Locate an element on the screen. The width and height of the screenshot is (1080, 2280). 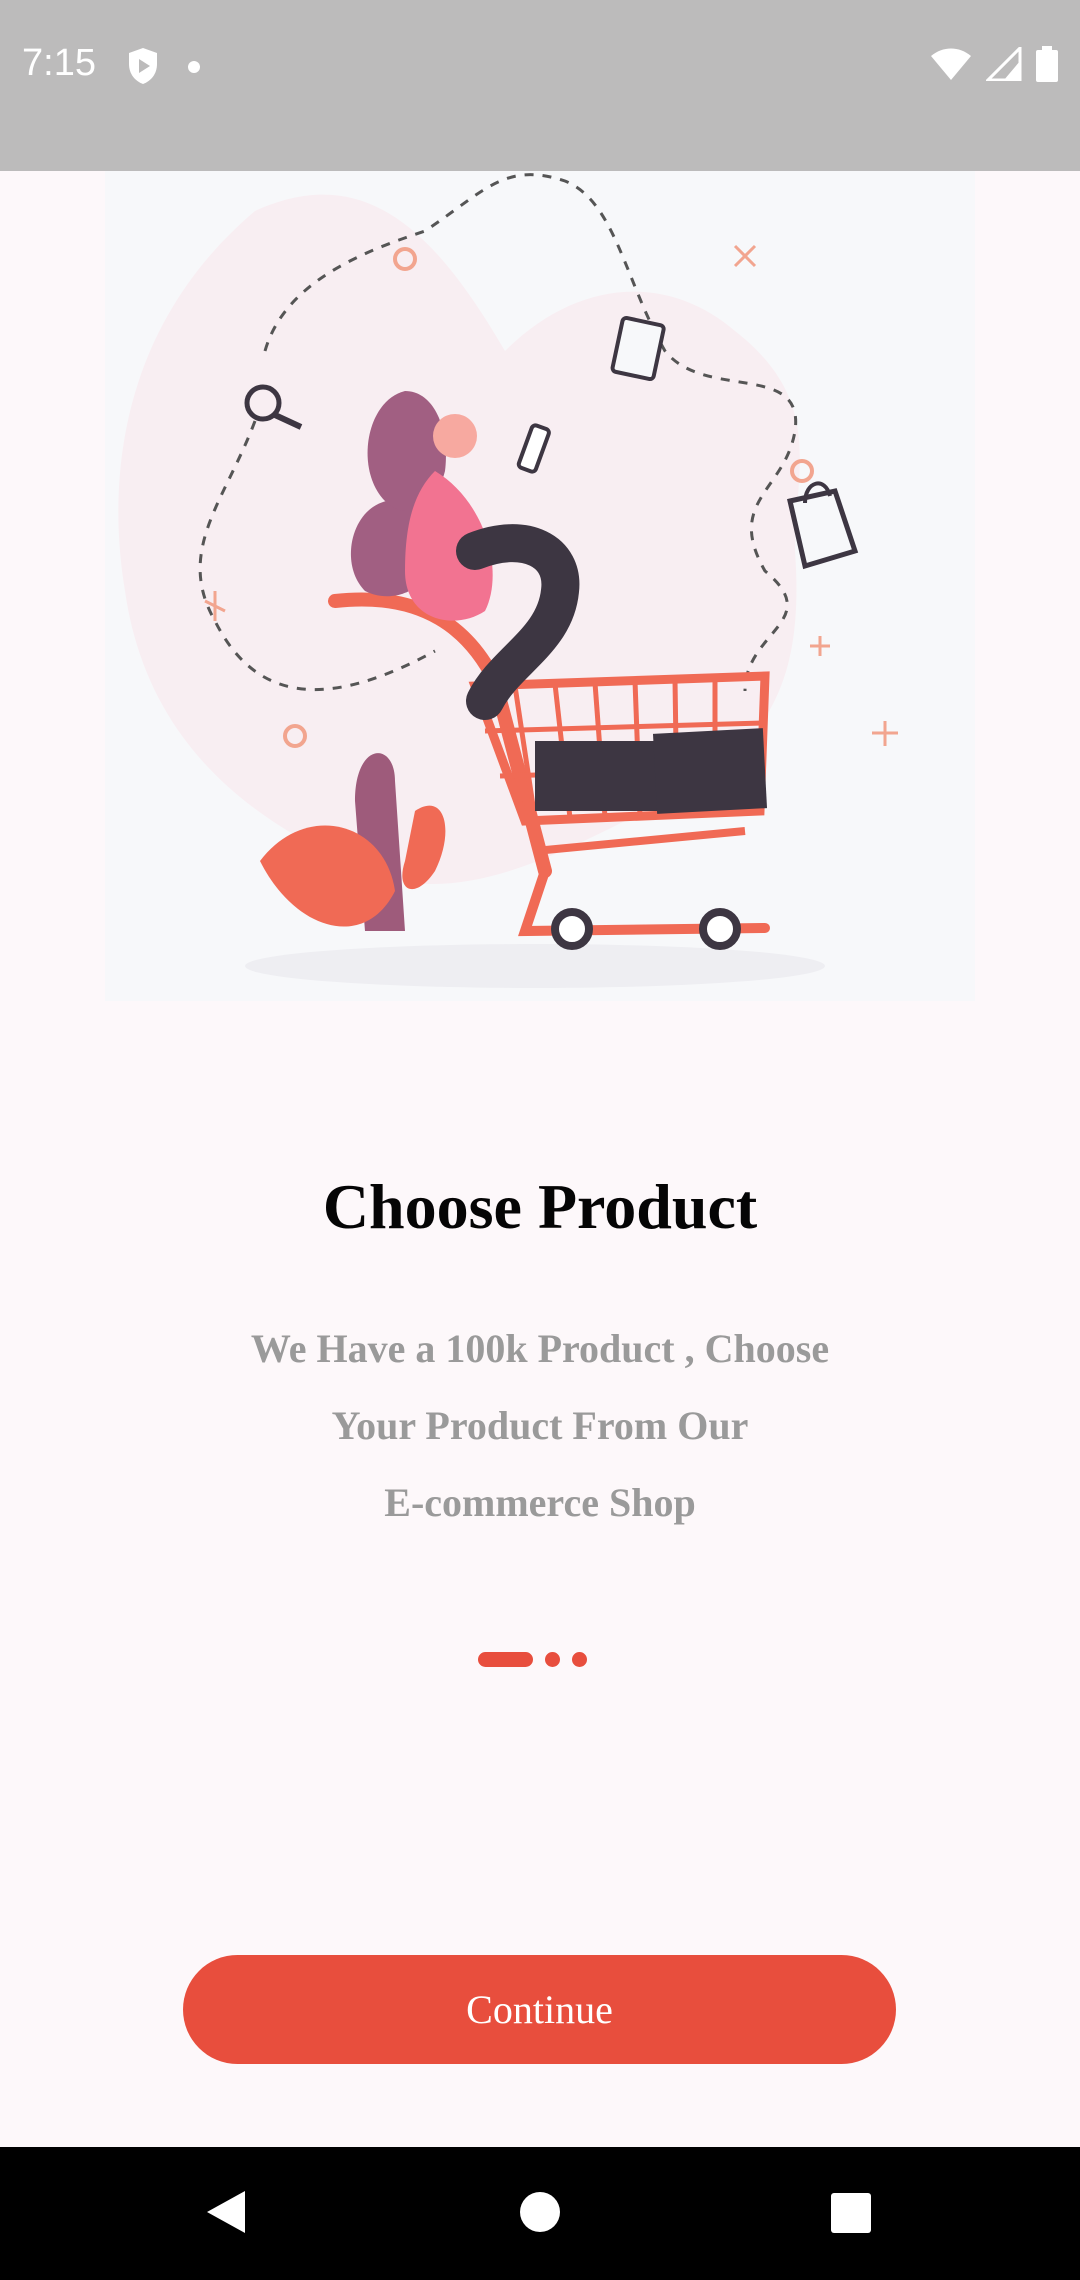
navigation-bar is located at coordinates (540, 2213).